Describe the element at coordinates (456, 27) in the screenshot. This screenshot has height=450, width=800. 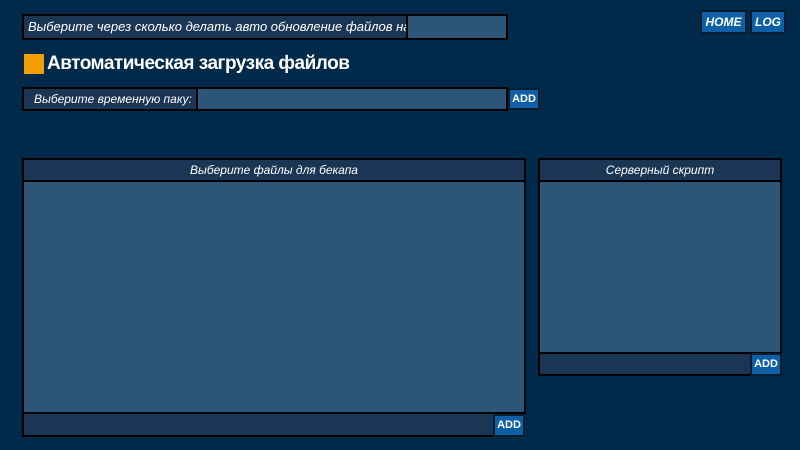
I see `refresh-interval-input` at that location.